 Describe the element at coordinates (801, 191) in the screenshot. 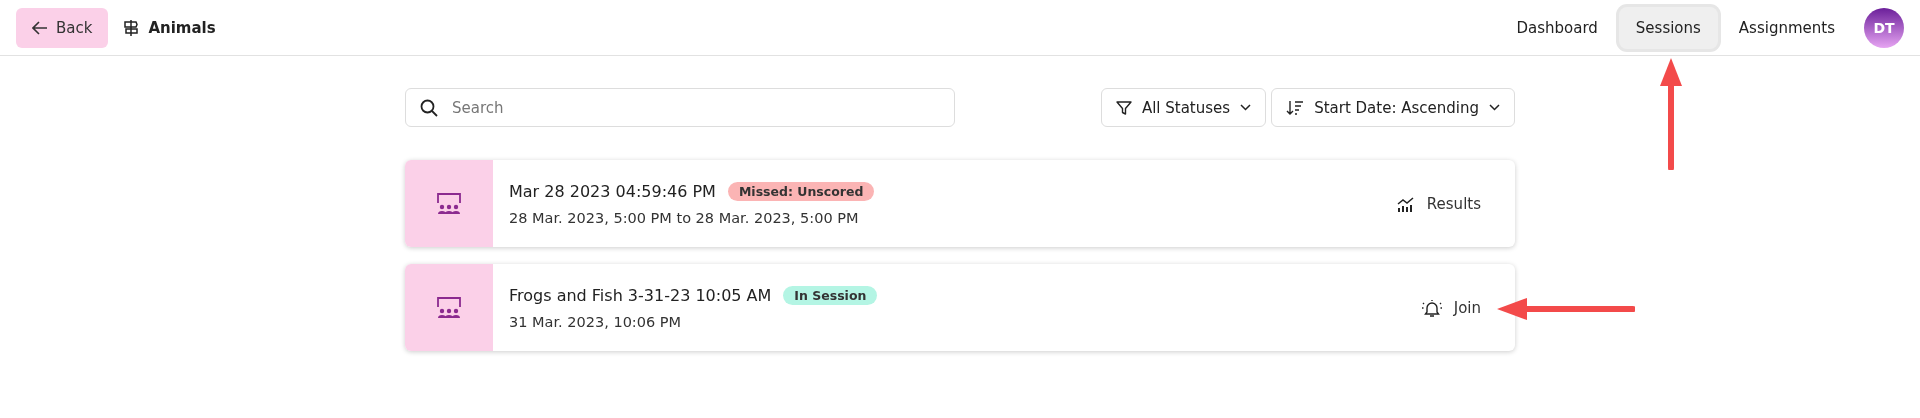

I see `status-badge: Missed: Unscored` at that location.